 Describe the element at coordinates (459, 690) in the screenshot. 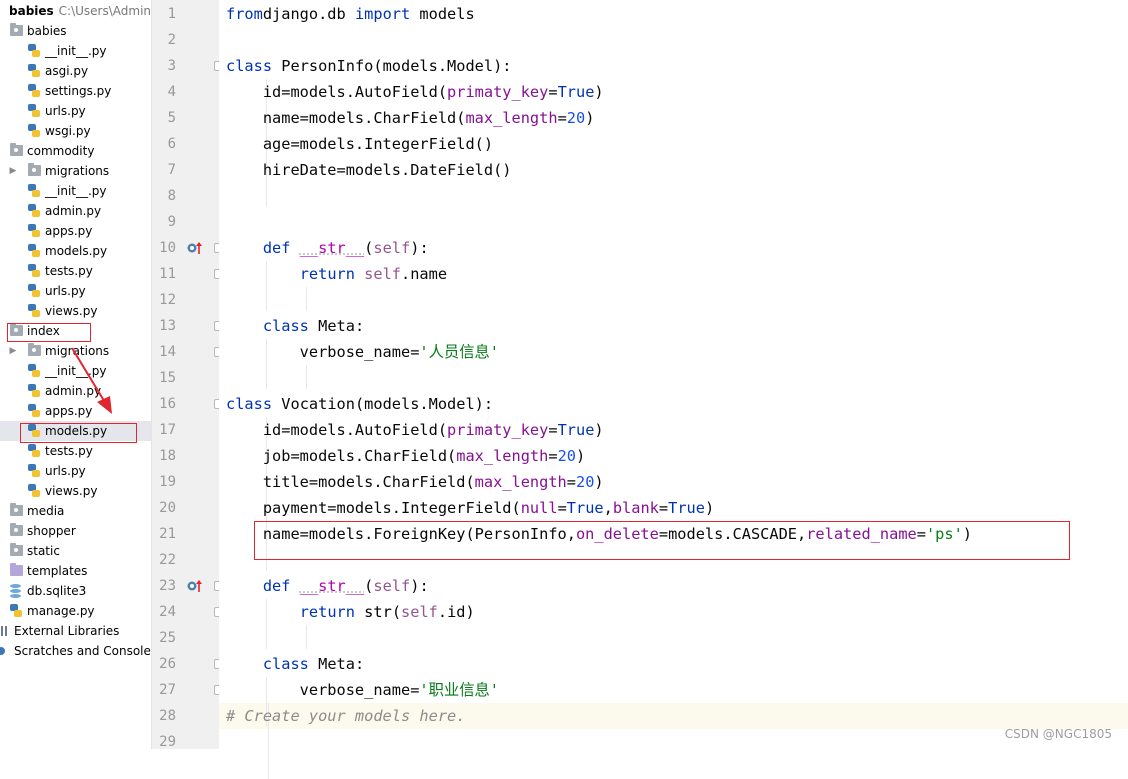

I see `code-token: '职业信息'` at that location.